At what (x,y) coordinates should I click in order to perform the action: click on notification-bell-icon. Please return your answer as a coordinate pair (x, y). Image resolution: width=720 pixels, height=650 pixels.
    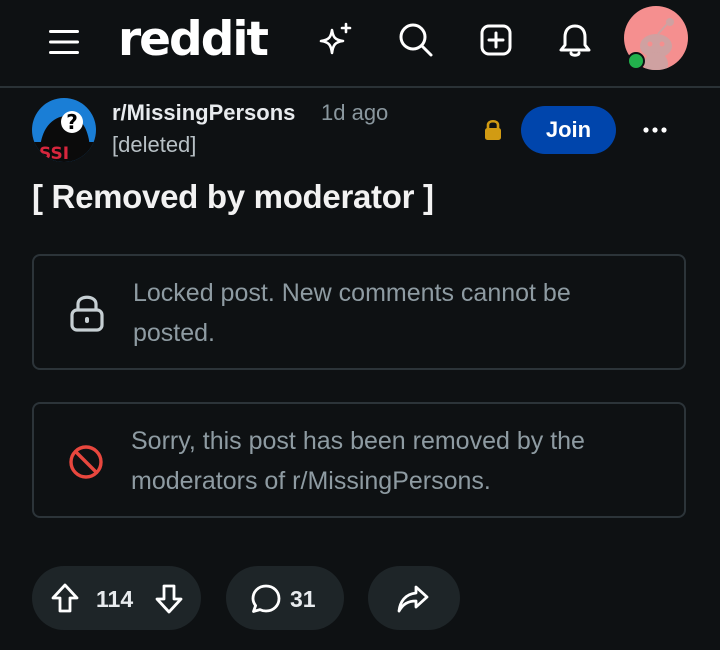
    Looking at the image, I should click on (575, 40).